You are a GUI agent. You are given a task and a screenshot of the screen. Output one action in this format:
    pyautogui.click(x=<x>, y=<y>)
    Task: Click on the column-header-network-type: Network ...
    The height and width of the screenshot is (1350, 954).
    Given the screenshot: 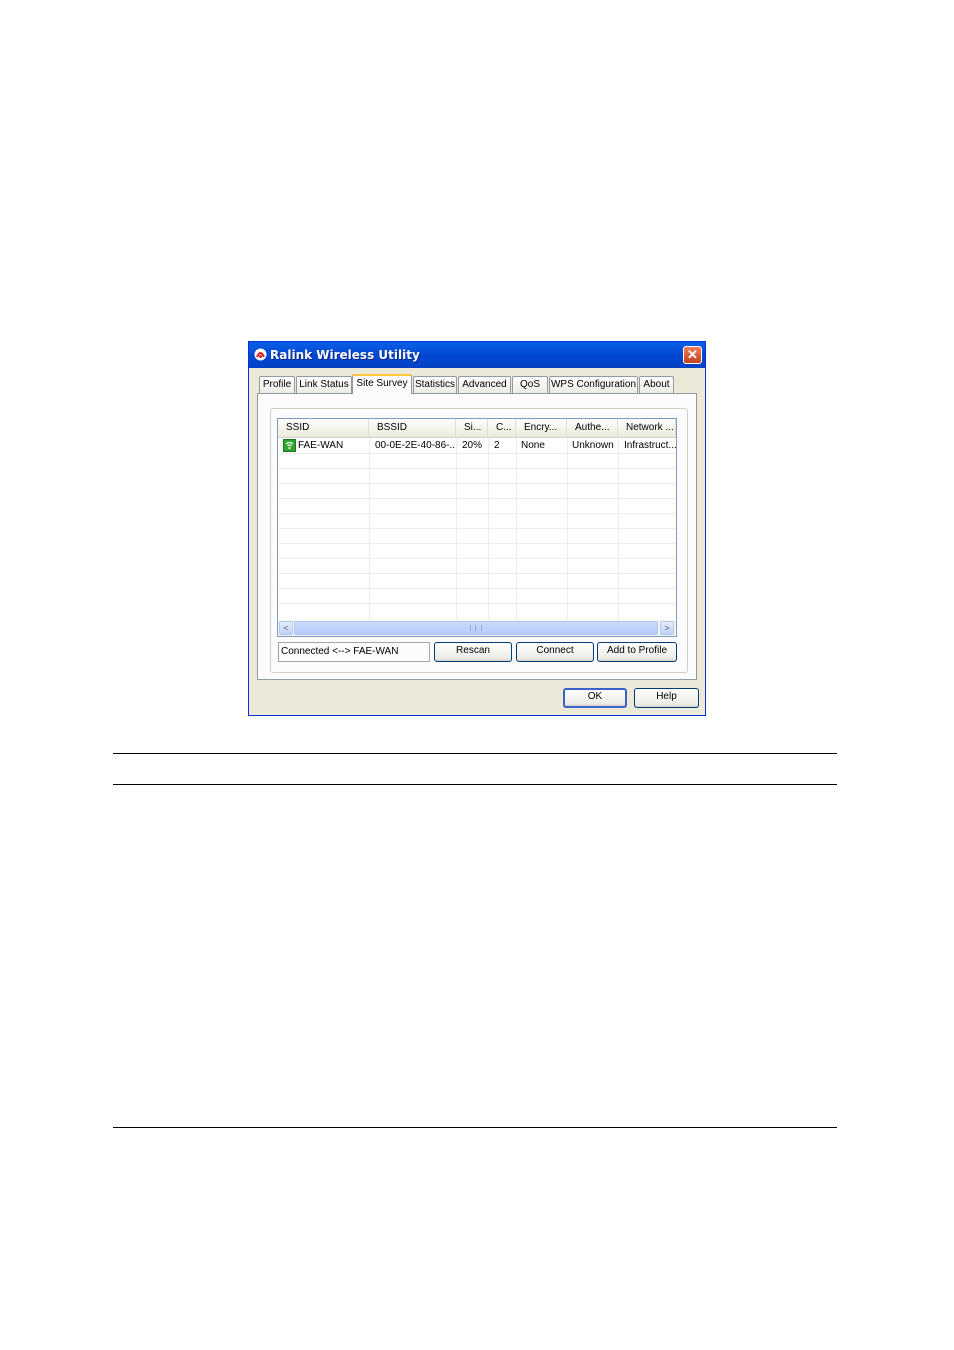 What is the action you would take?
    pyautogui.click(x=647, y=428)
    